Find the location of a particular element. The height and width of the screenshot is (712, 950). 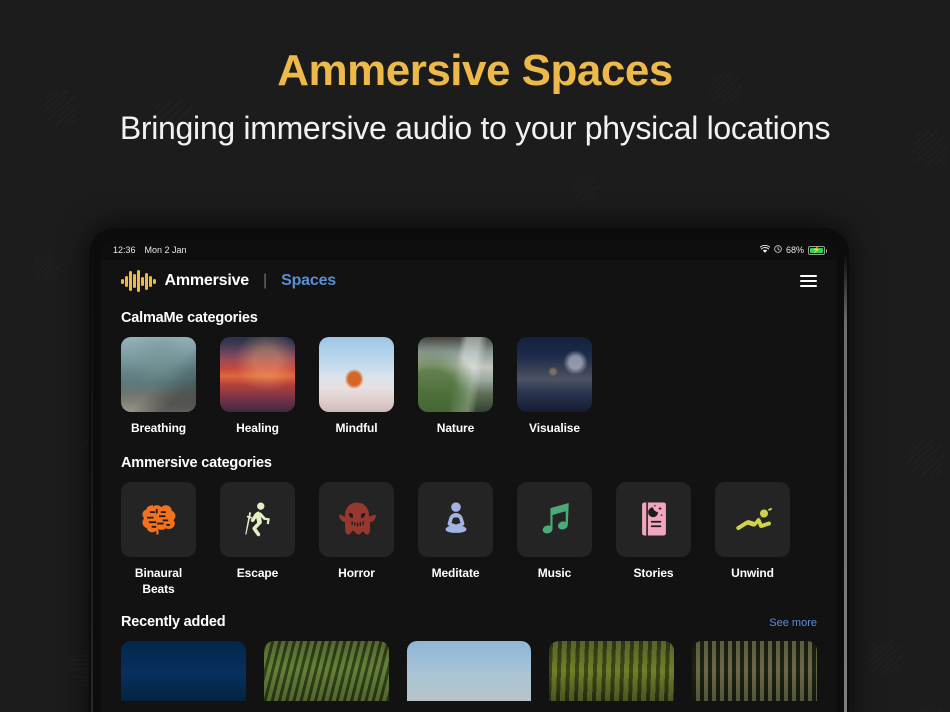

app-logo: Ammersive | Spaces is located at coordinates (228, 281).